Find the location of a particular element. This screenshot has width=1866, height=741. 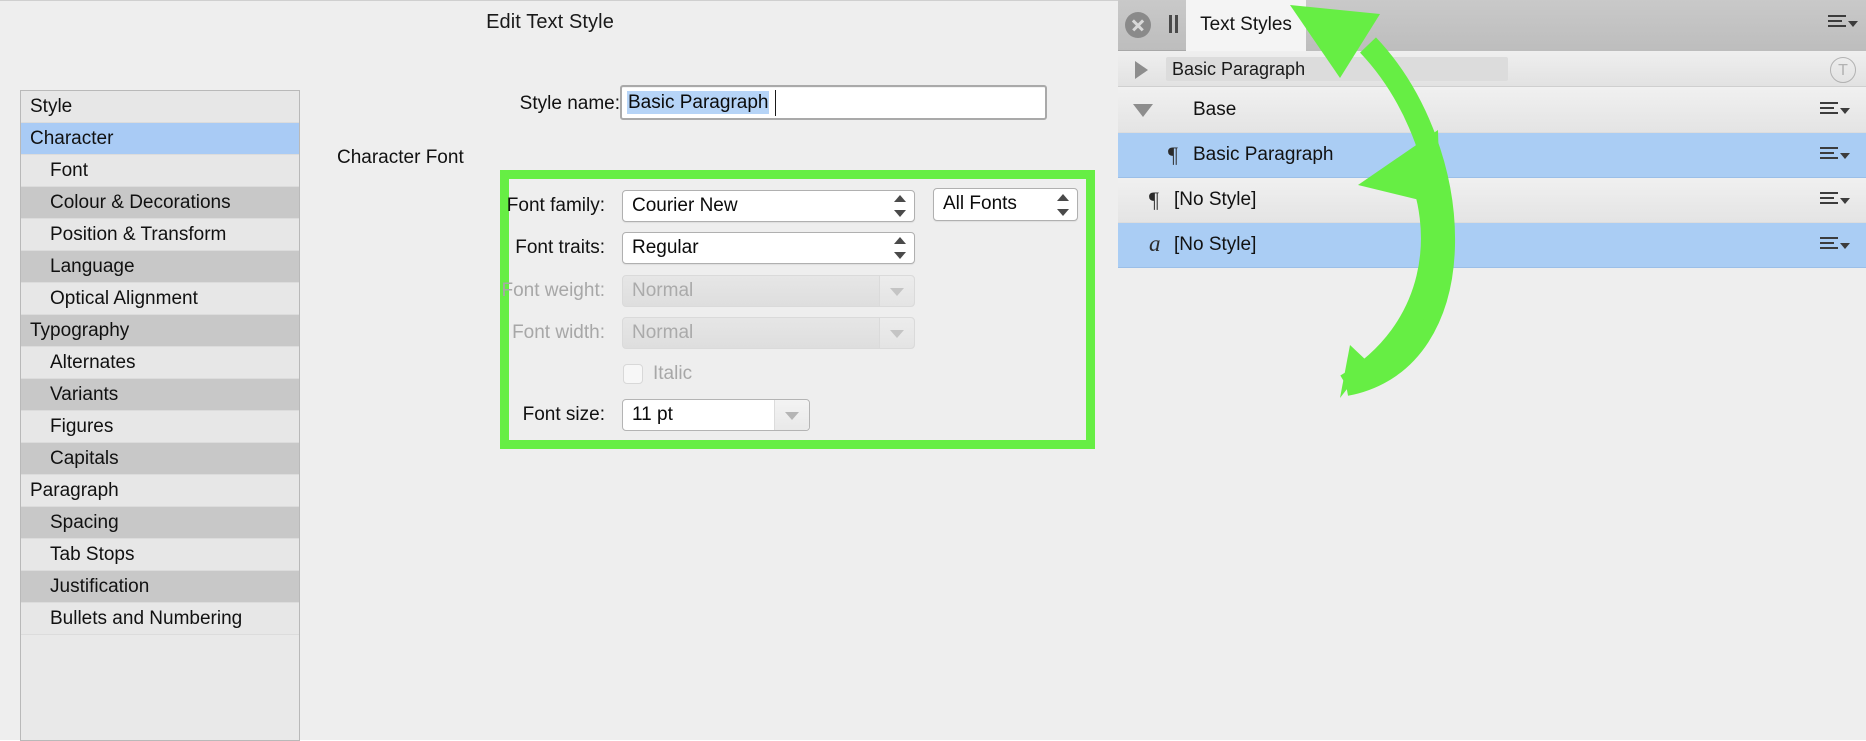

sidebar-item-label: Capitals is located at coordinates (84, 458).